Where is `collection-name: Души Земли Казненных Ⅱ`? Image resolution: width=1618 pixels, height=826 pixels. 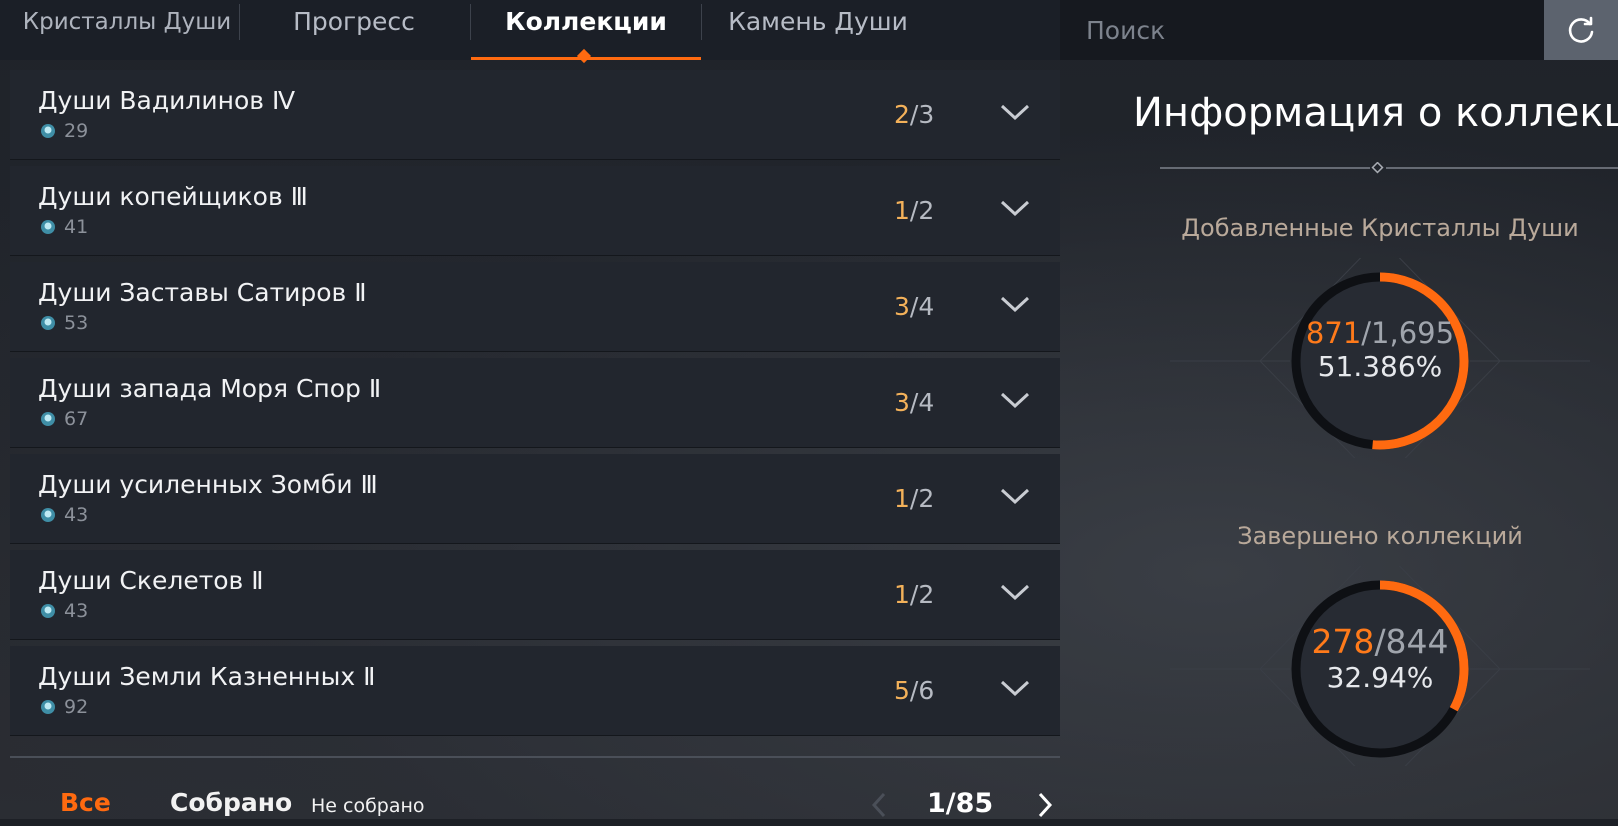 collection-name: Души Земли Казненных Ⅱ is located at coordinates (207, 676).